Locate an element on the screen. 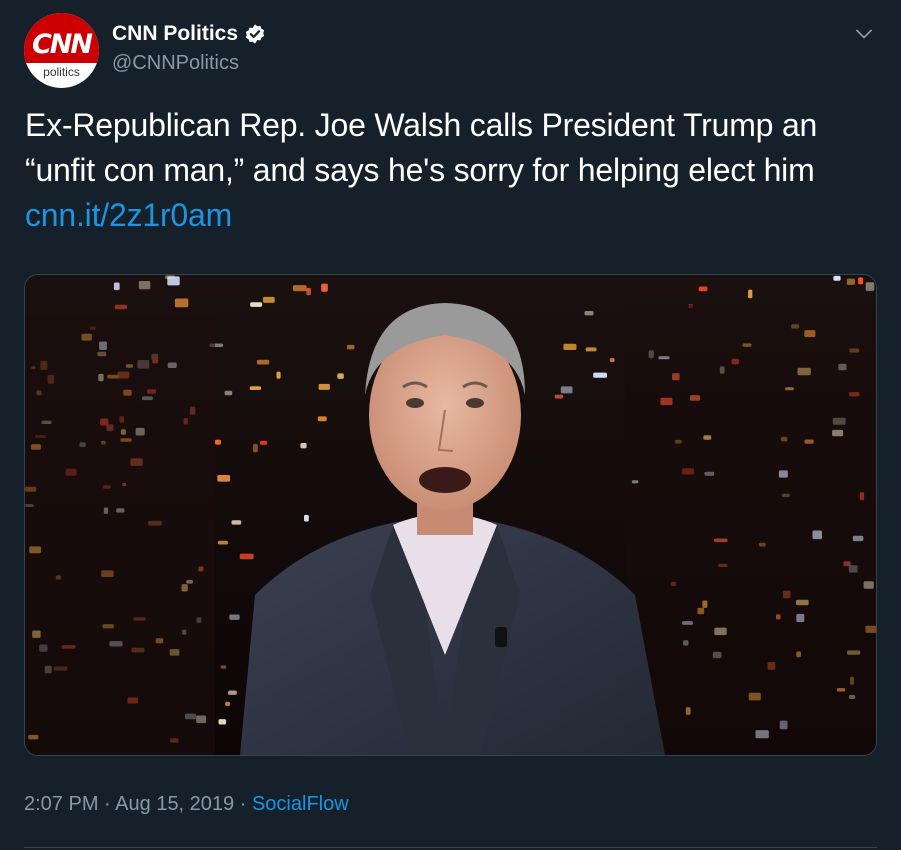 The width and height of the screenshot is (901, 850). divider is located at coordinates (450, 847).